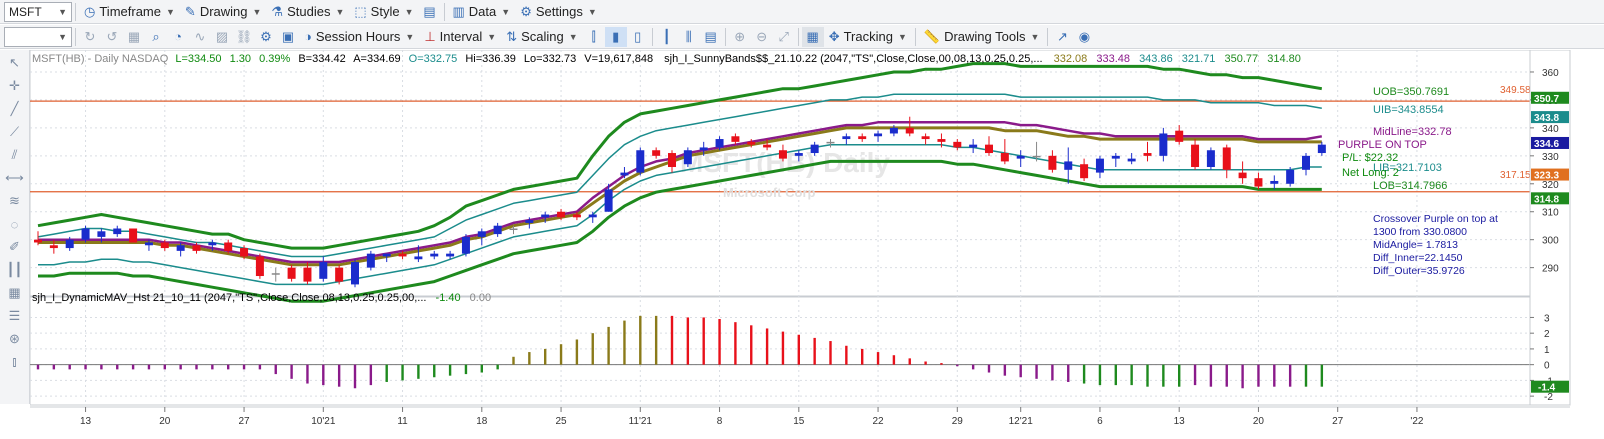 This screenshot has height=439, width=1604. Describe the element at coordinates (288, 37) in the screenshot. I see `panel-icon: ▣` at that location.